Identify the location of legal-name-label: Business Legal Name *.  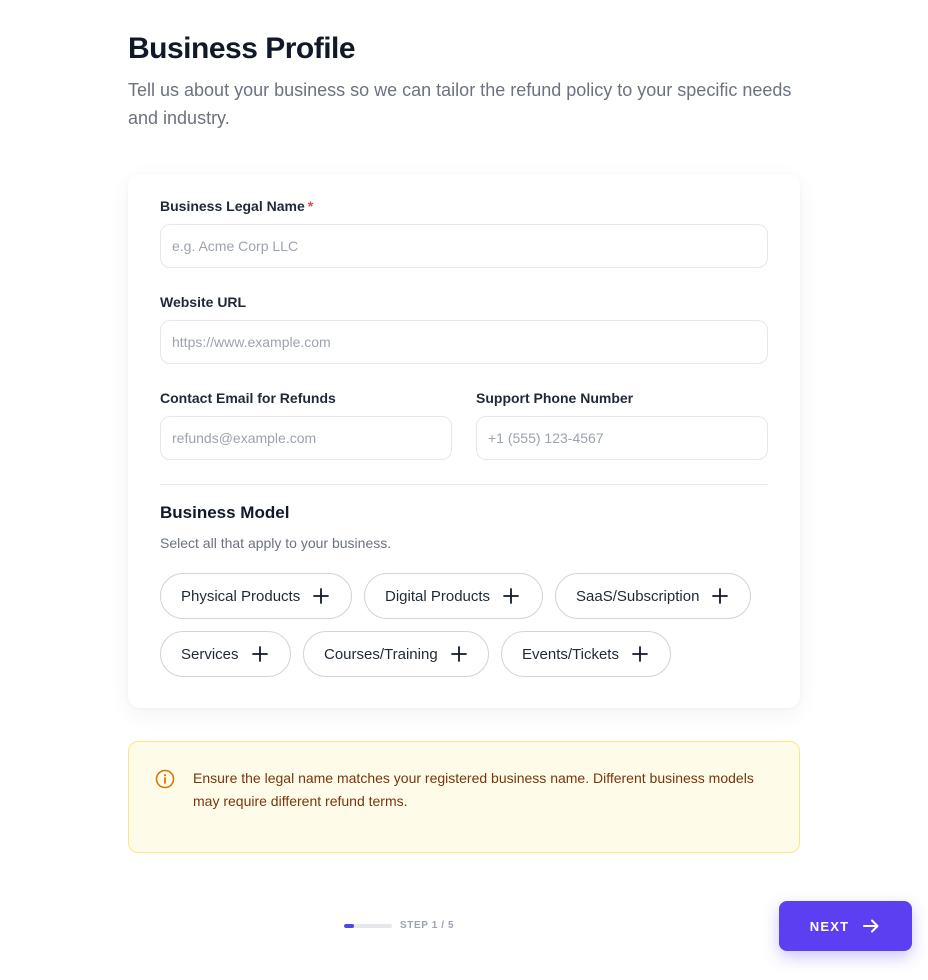
(236, 206).